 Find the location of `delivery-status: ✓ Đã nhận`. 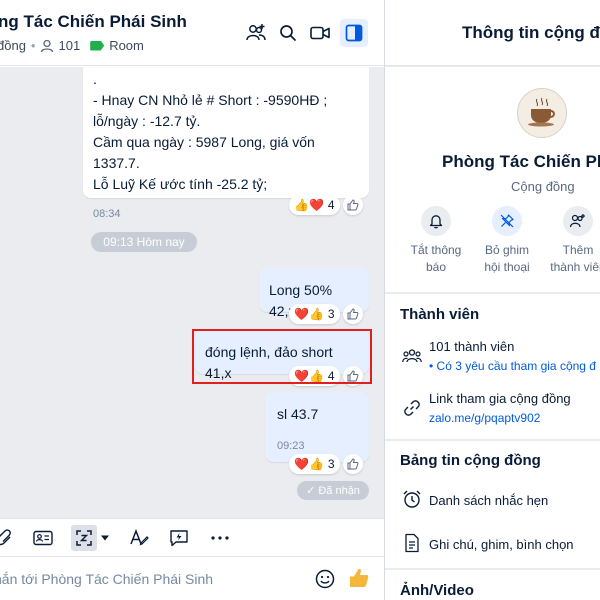

delivery-status: ✓ Đã nhận is located at coordinates (333, 490).